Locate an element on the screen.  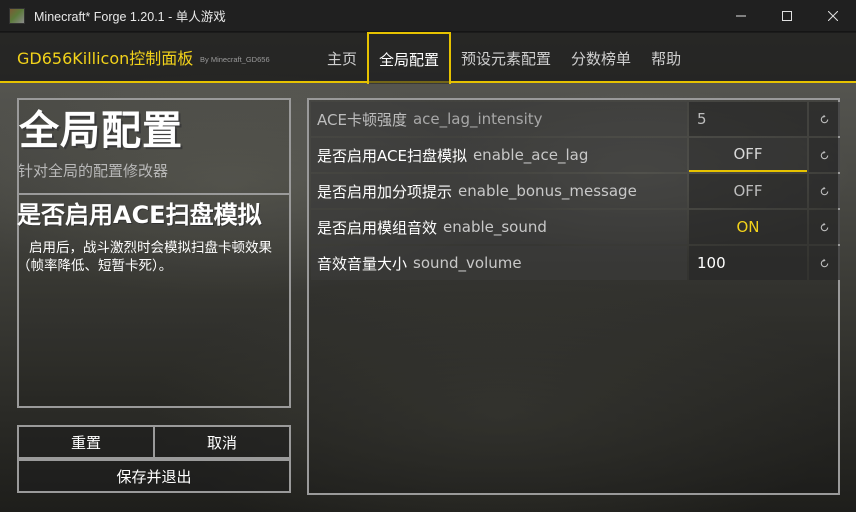
setting-label-text: 是否启用加分项提示 is located at coordinates (385, 191).